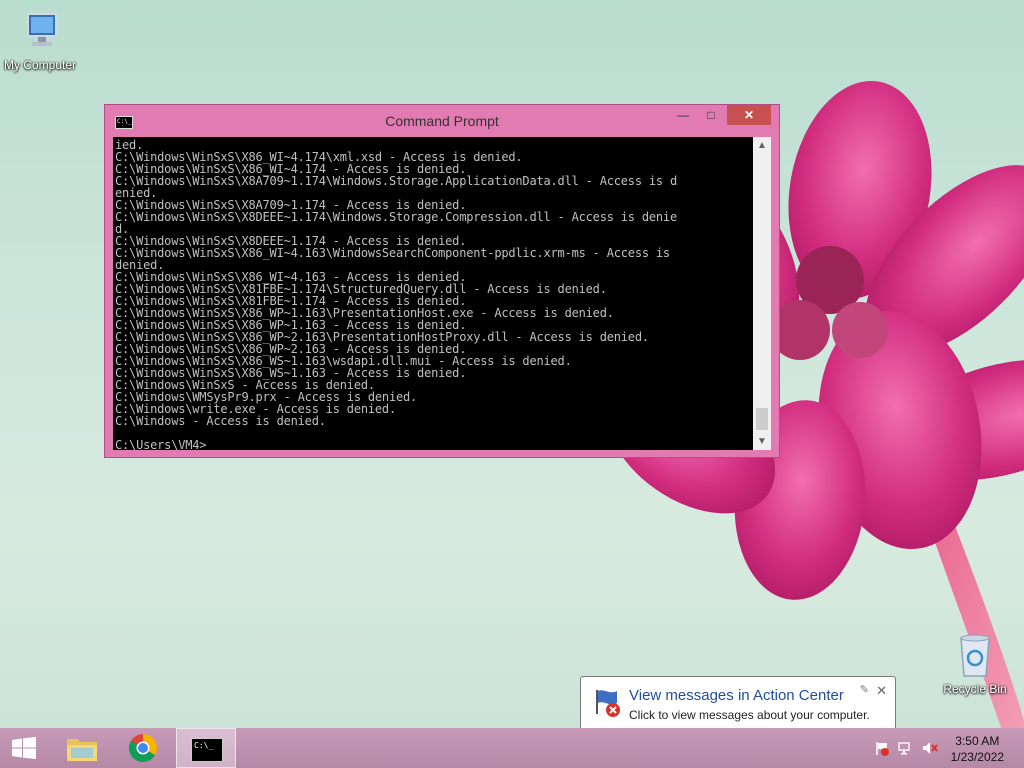 The image size is (1024, 768). I want to click on scroll-up-arrow-icon: ▲, so click(762, 145).